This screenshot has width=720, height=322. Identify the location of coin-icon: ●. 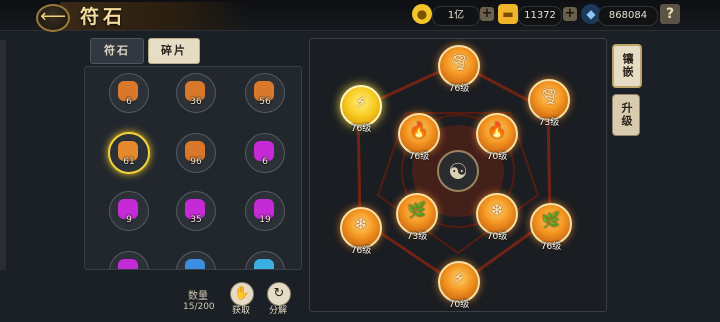
(422, 14).